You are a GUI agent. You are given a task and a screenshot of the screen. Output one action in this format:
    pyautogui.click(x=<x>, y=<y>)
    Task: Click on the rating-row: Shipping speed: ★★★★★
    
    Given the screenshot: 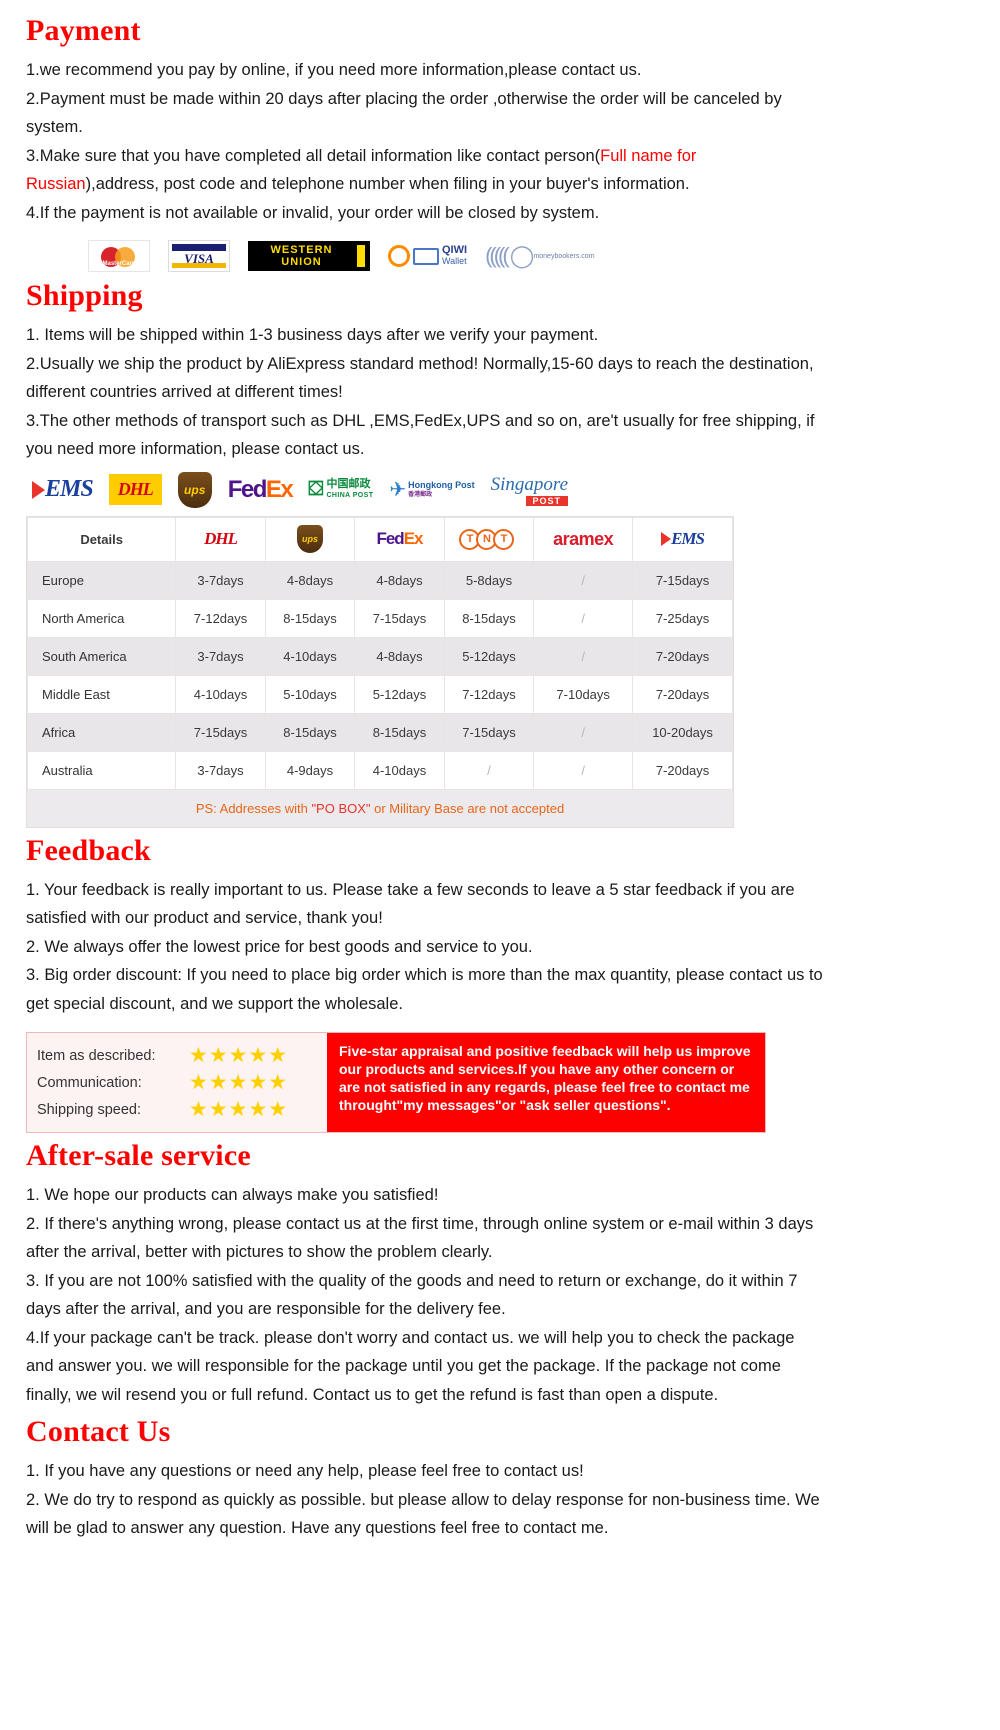 What is the action you would take?
    pyautogui.click(x=182, y=1109)
    